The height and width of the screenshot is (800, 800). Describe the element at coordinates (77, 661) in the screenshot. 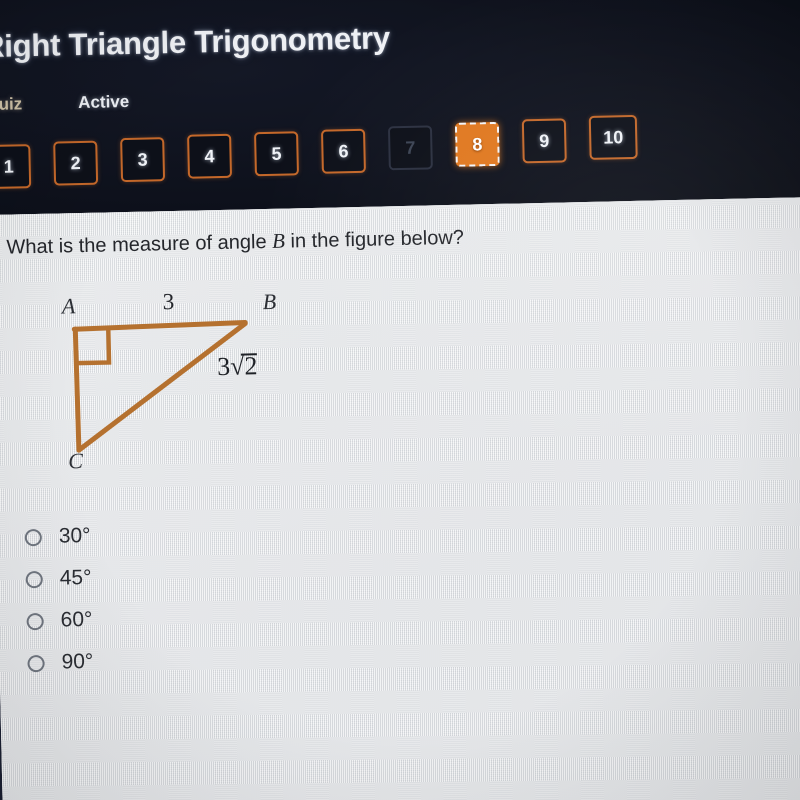

I see `answer-option-label: 90°` at that location.